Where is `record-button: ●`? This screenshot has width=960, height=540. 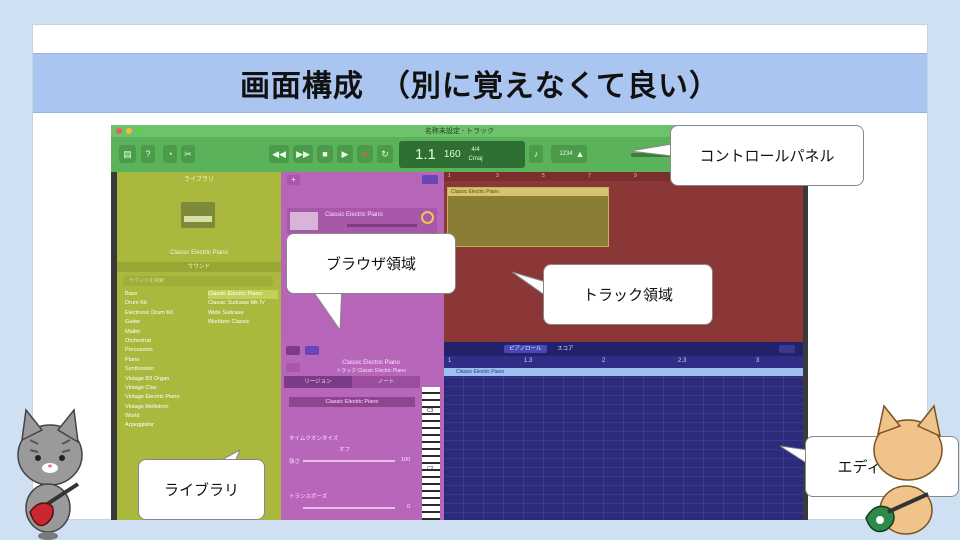 record-button: ● is located at coordinates (365, 154).